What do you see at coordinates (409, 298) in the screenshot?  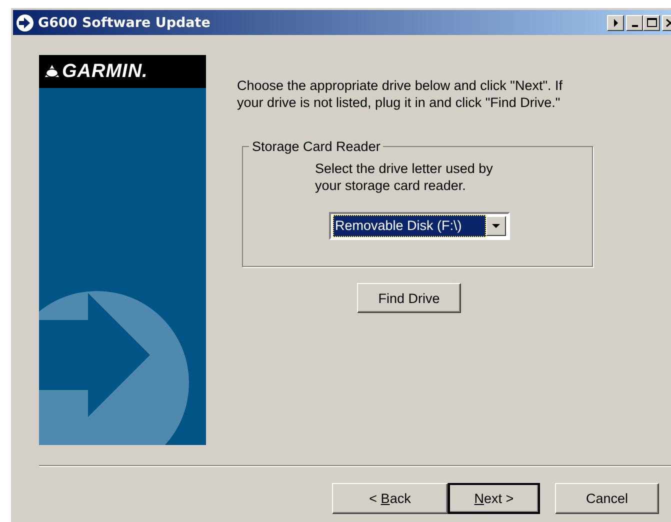 I see `find-drive-button: Find Drive` at bounding box center [409, 298].